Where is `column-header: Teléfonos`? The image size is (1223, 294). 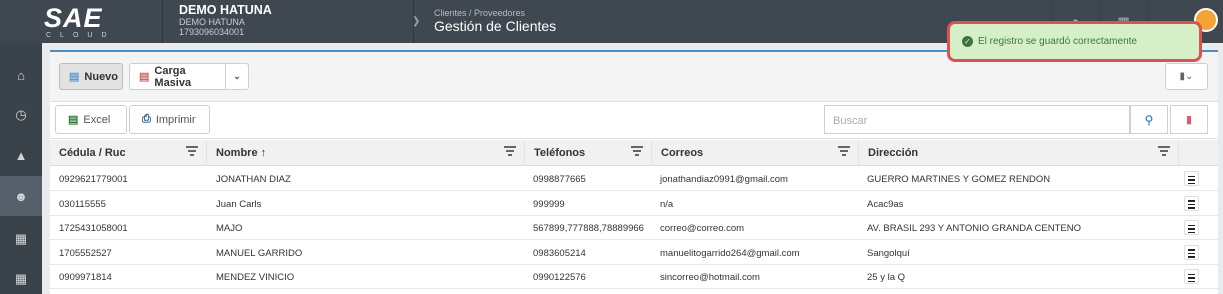 column-header: Teléfonos is located at coordinates (588, 153).